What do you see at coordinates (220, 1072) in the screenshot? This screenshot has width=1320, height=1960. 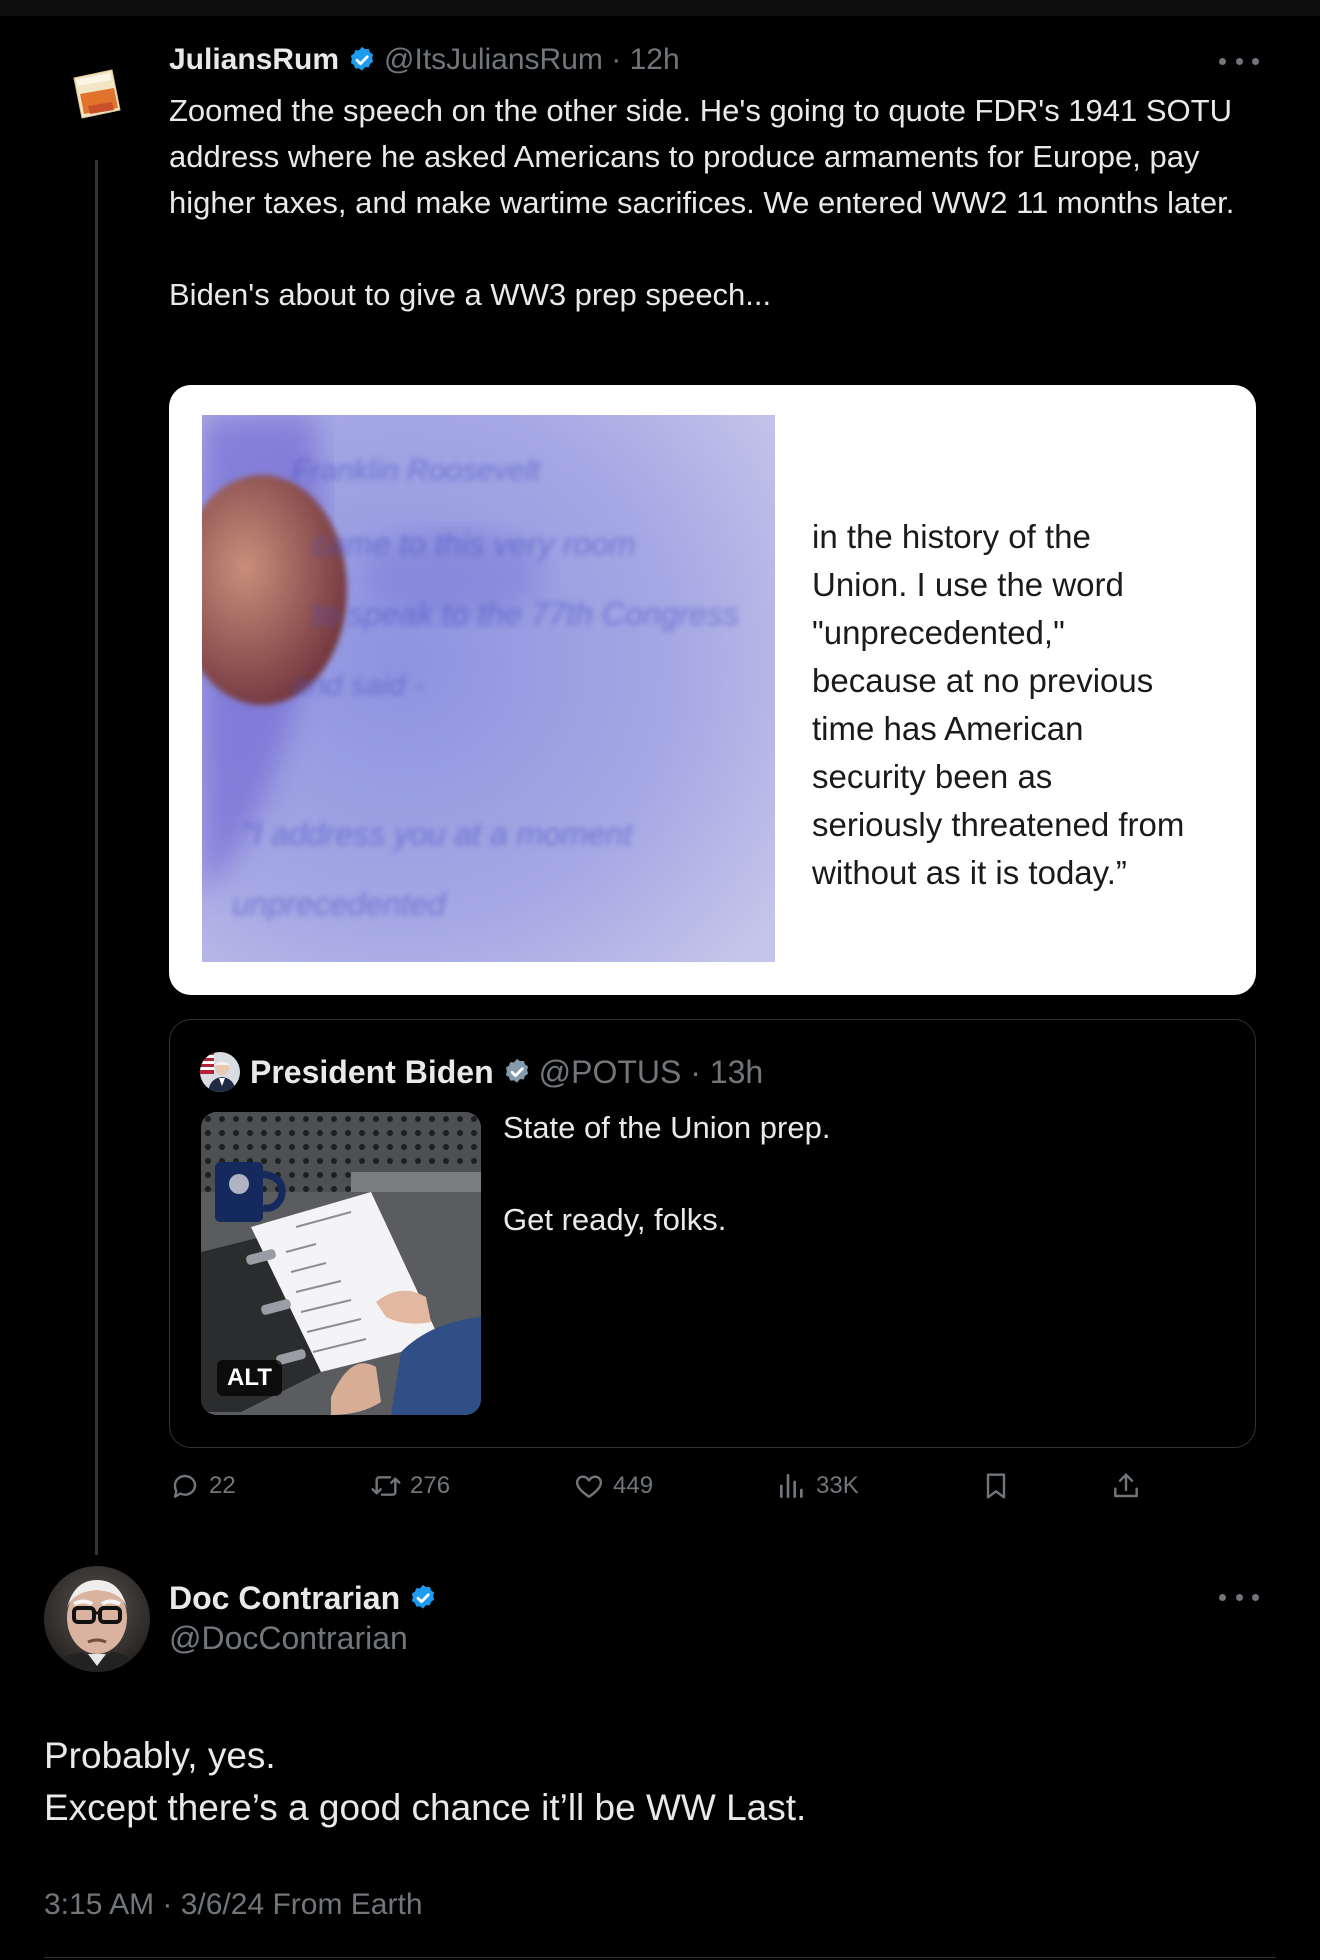 I see `quoted-author-avatar` at bounding box center [220, 1072].